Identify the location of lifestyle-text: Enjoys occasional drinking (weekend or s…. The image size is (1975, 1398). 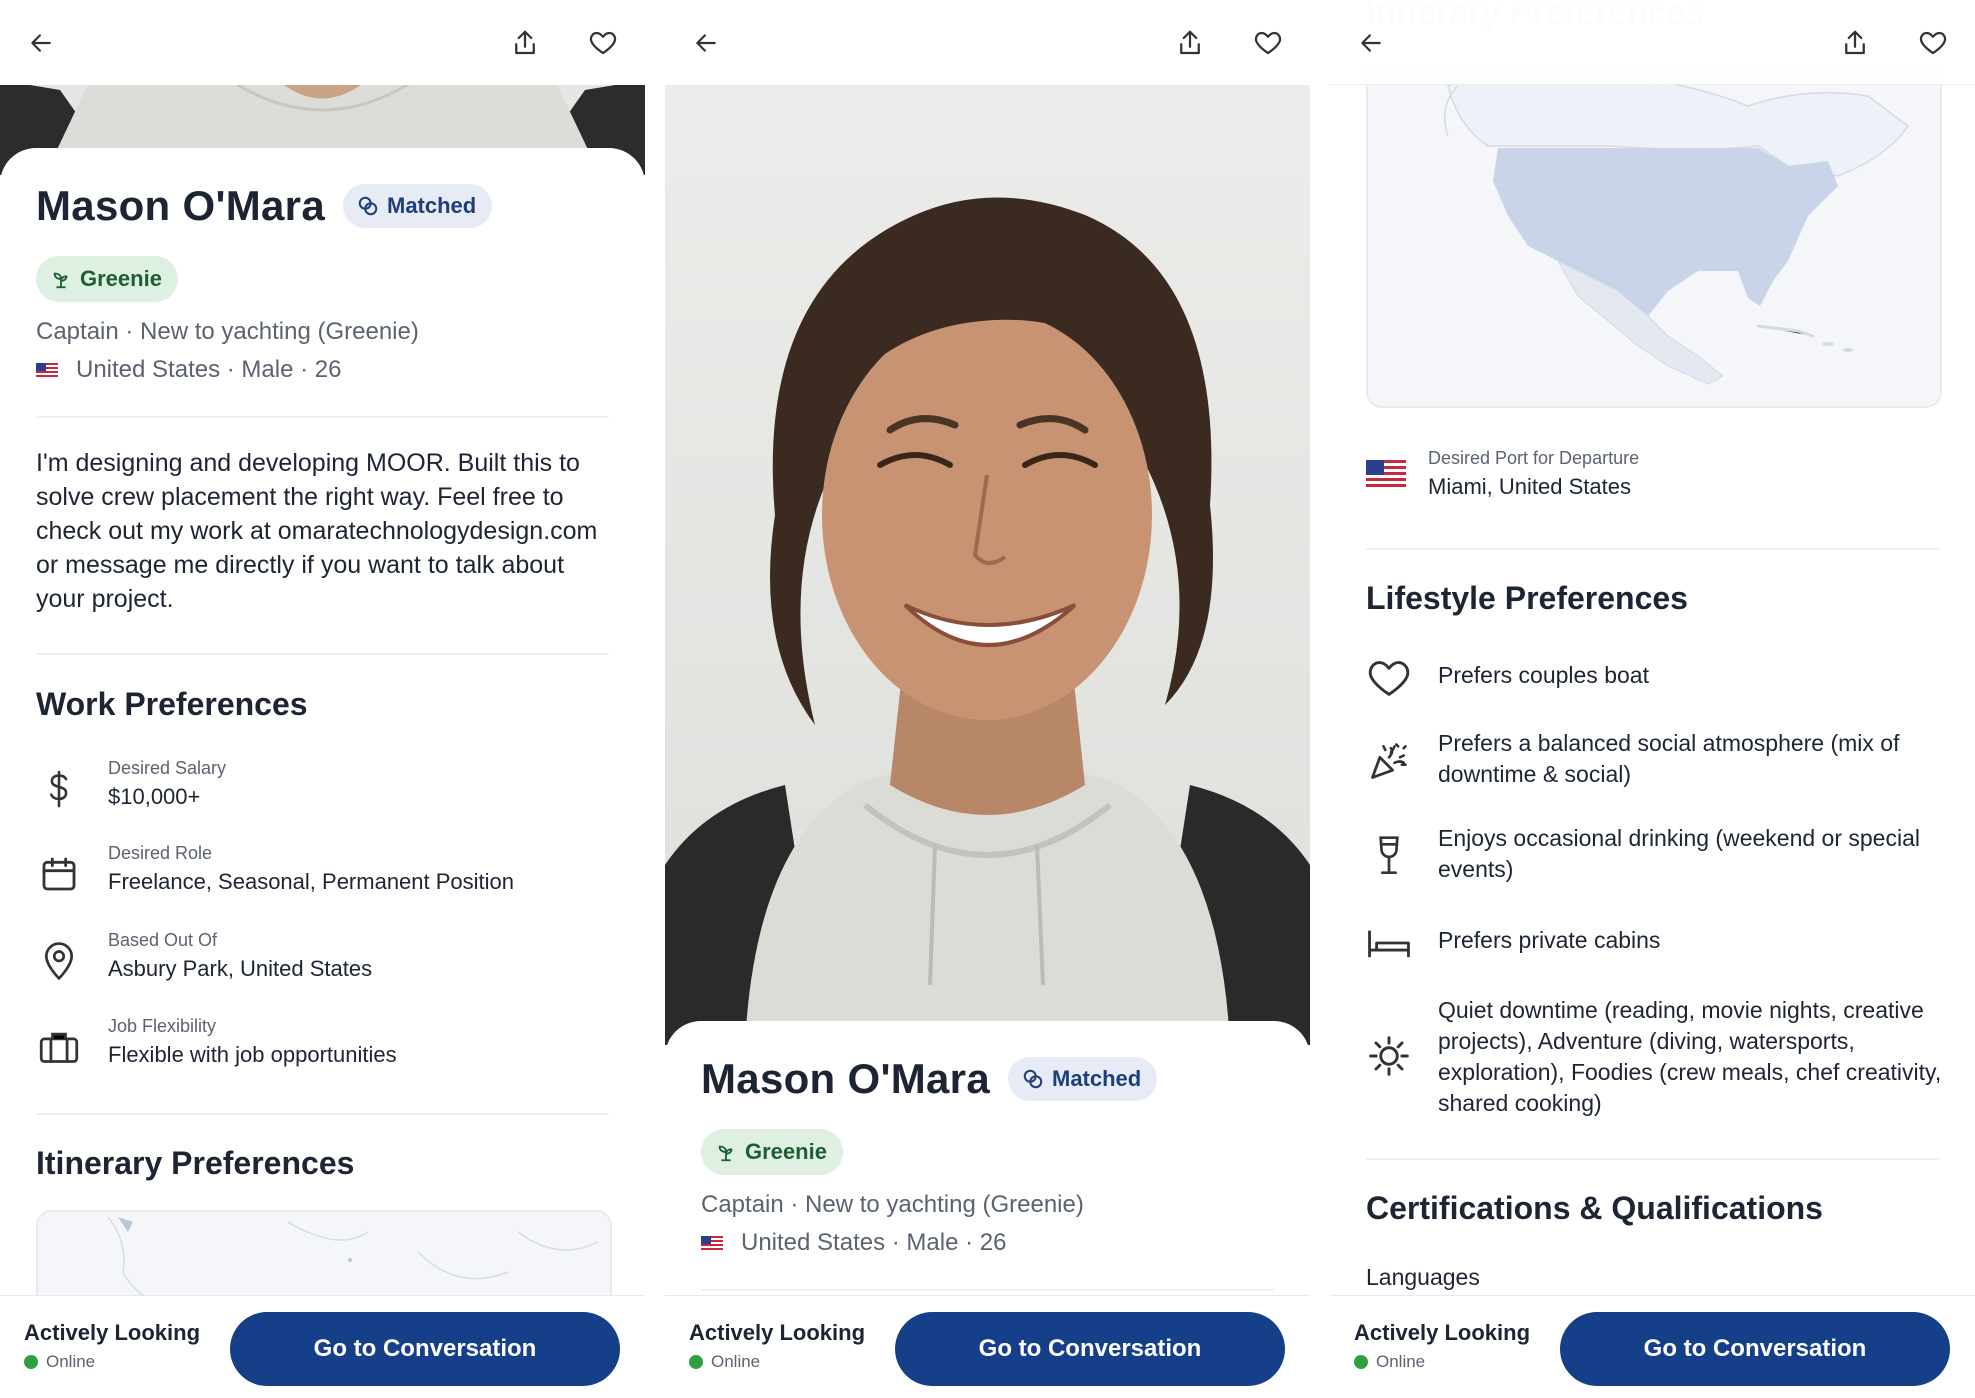
(1679, 853).